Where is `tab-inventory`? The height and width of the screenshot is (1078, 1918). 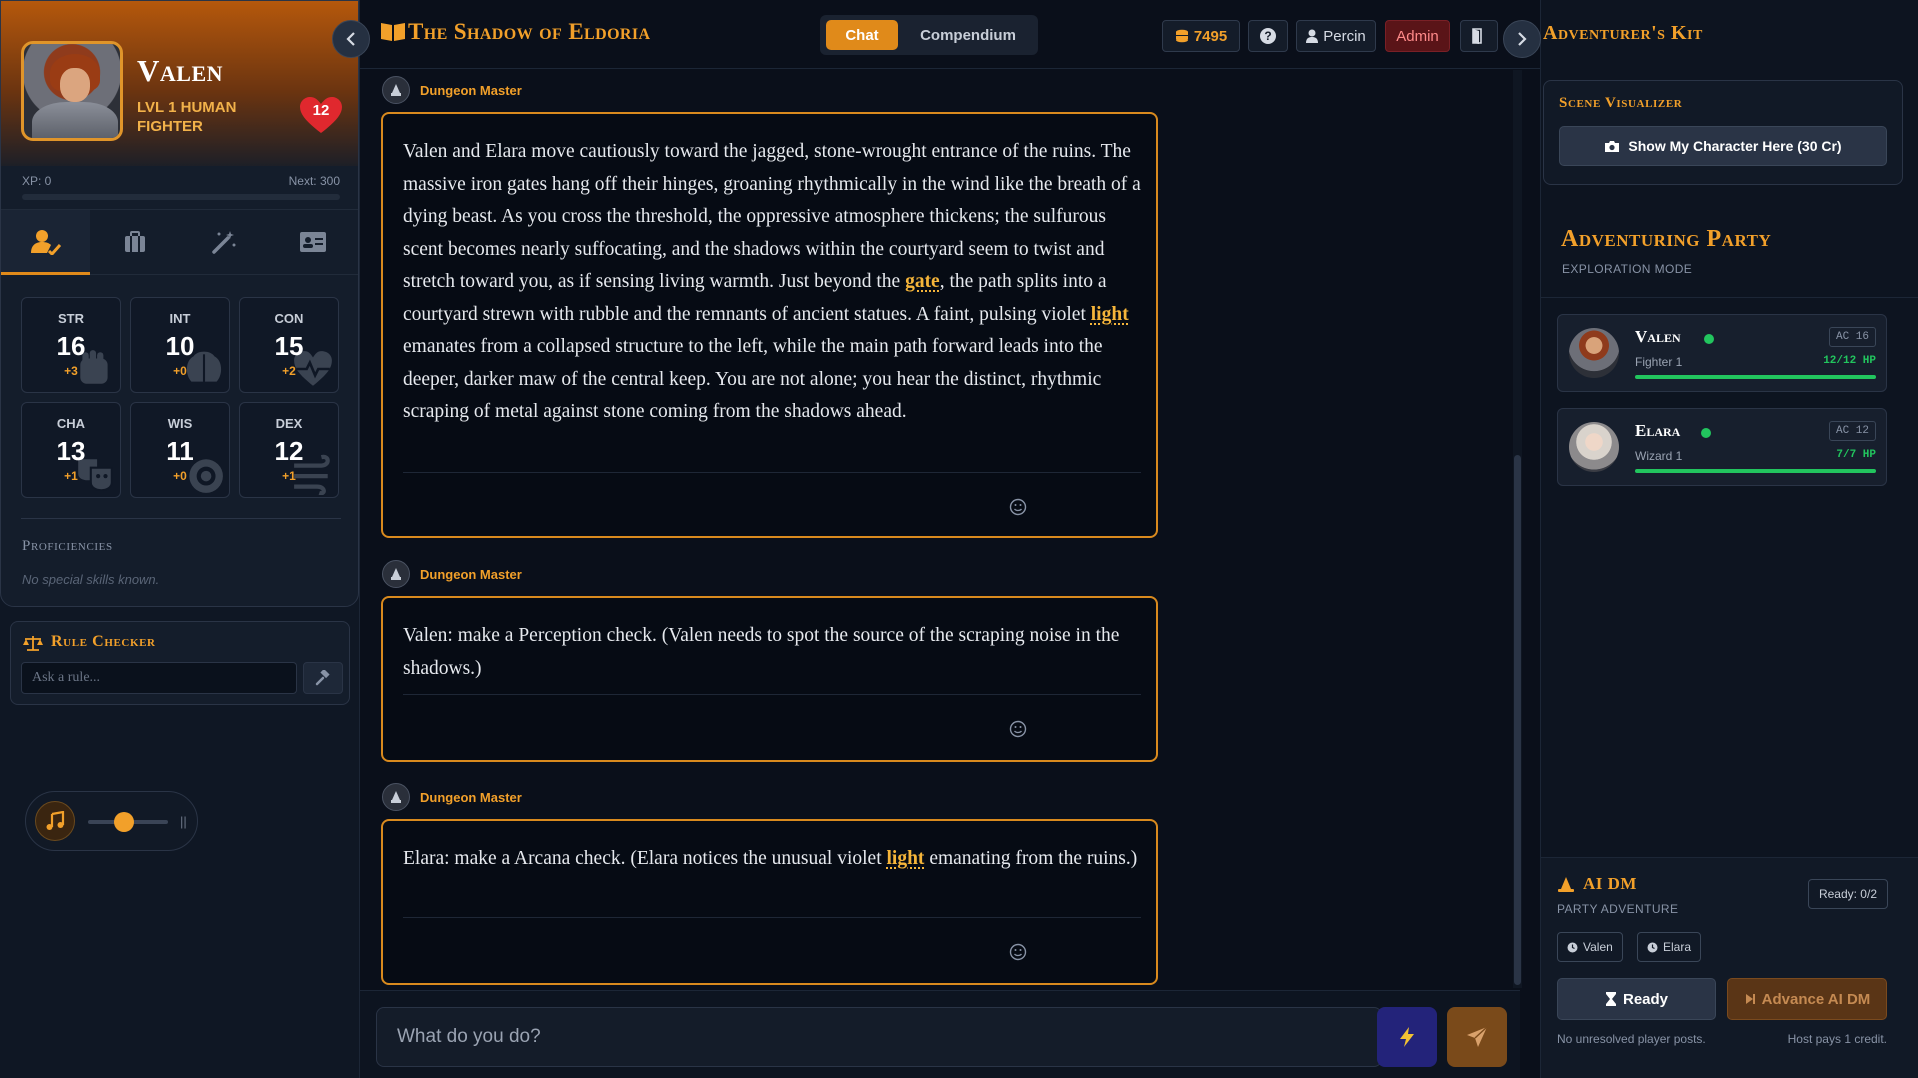 tab-inventory is located at coordinates (134, 242).